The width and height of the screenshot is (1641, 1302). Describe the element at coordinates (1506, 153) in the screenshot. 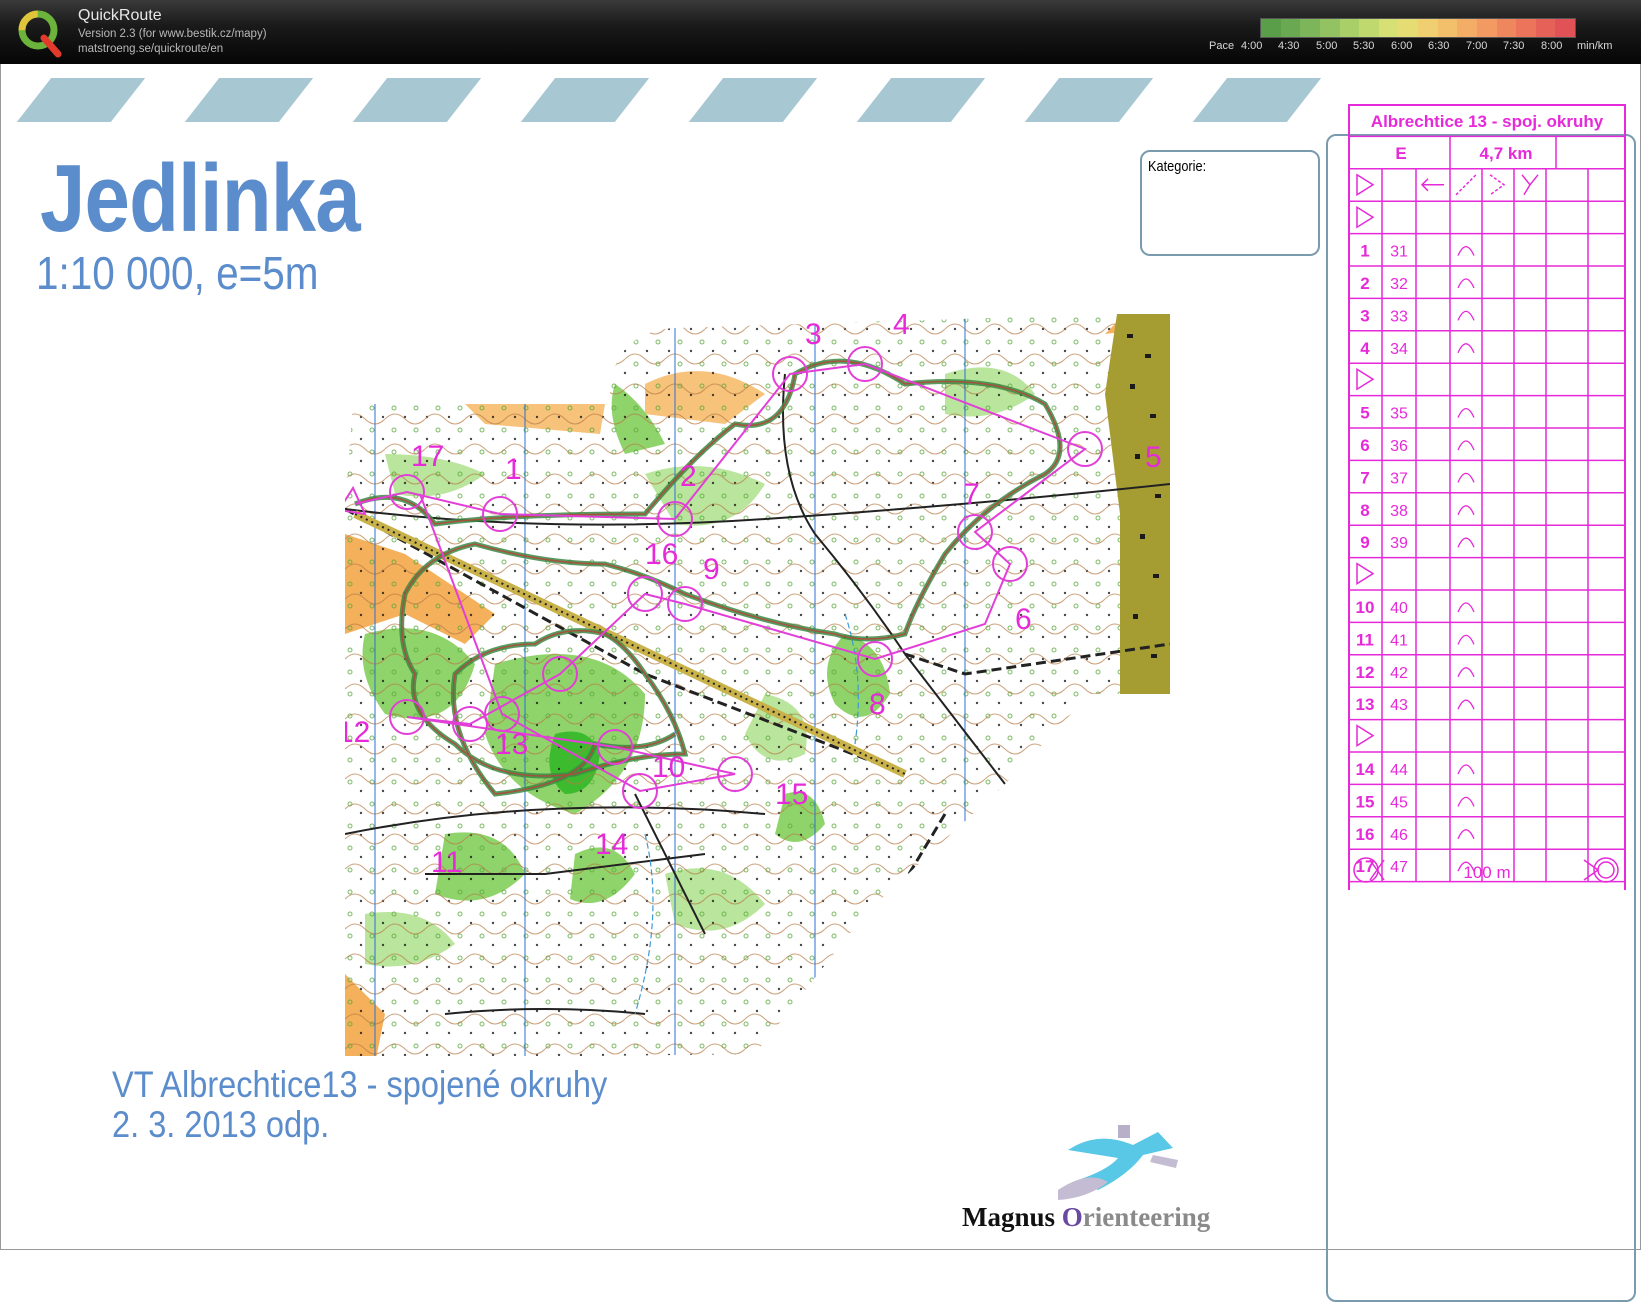

I see `course-length: 4,7 km` at that location.